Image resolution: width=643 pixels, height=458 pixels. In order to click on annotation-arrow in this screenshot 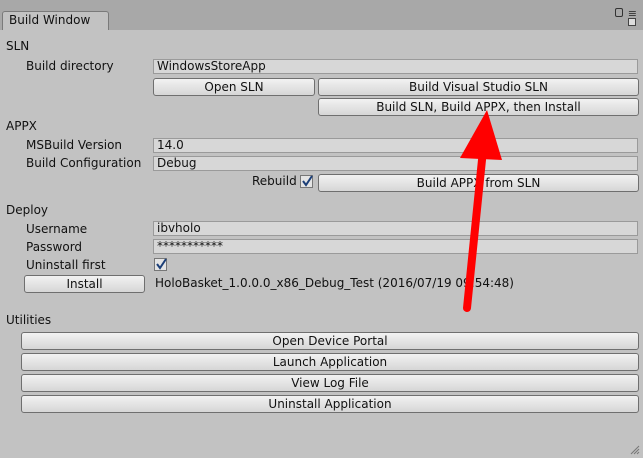, I will do `click(481, 211)`.